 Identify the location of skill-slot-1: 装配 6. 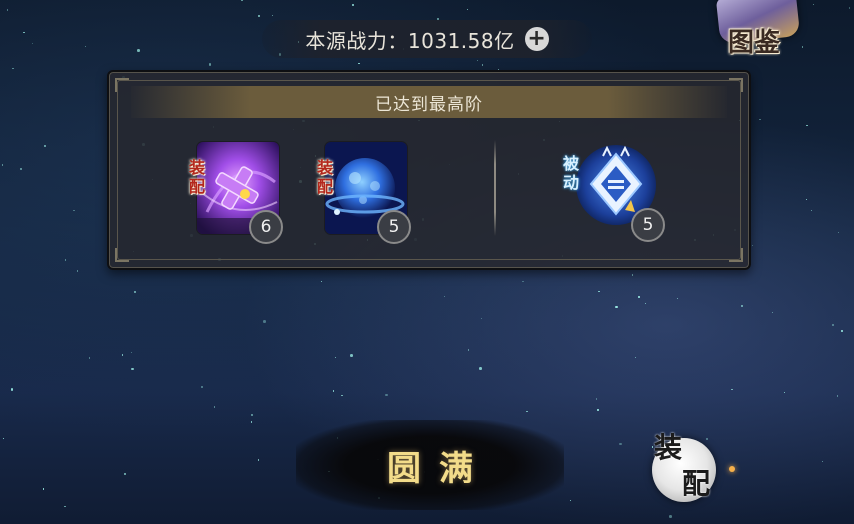
(233, 193).